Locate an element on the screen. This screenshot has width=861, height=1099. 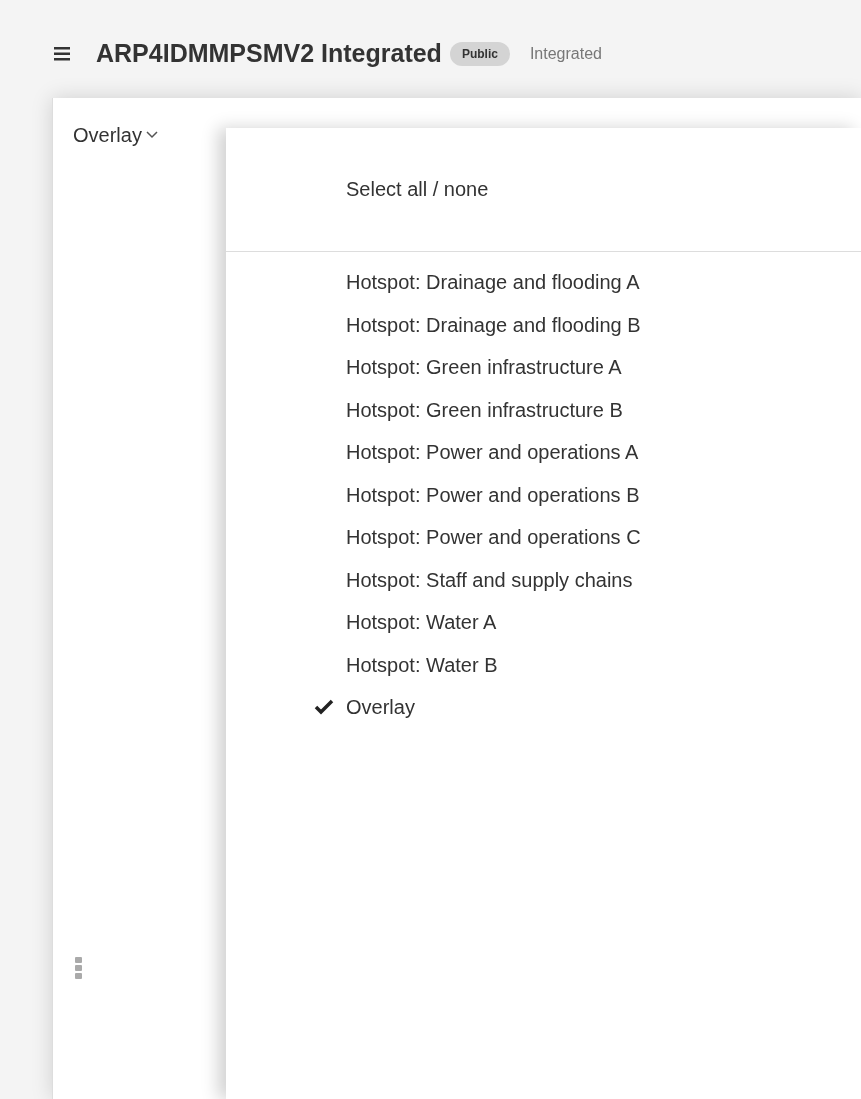
select-all-option: Select all / none is located at coordinates (417, 188).